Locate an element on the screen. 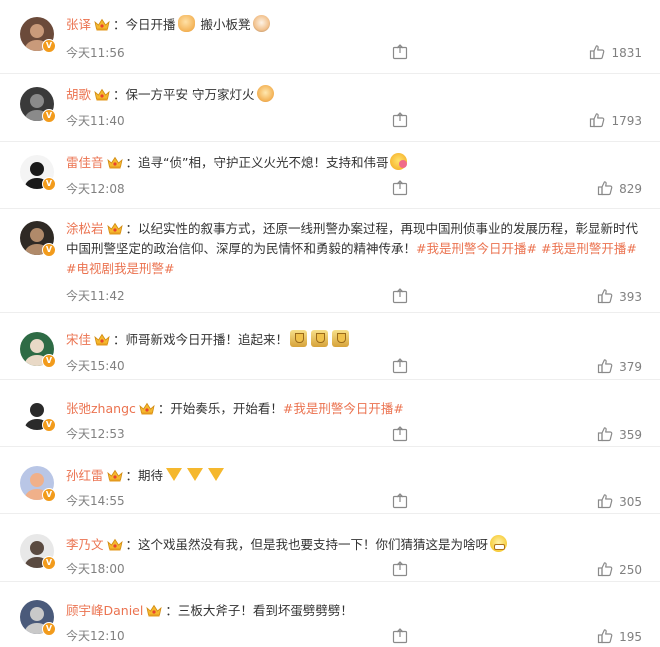 The height and width of the screenshot is (647, 660). username-link: 顾宇峰Daniel is located at coordinates (104, 610).